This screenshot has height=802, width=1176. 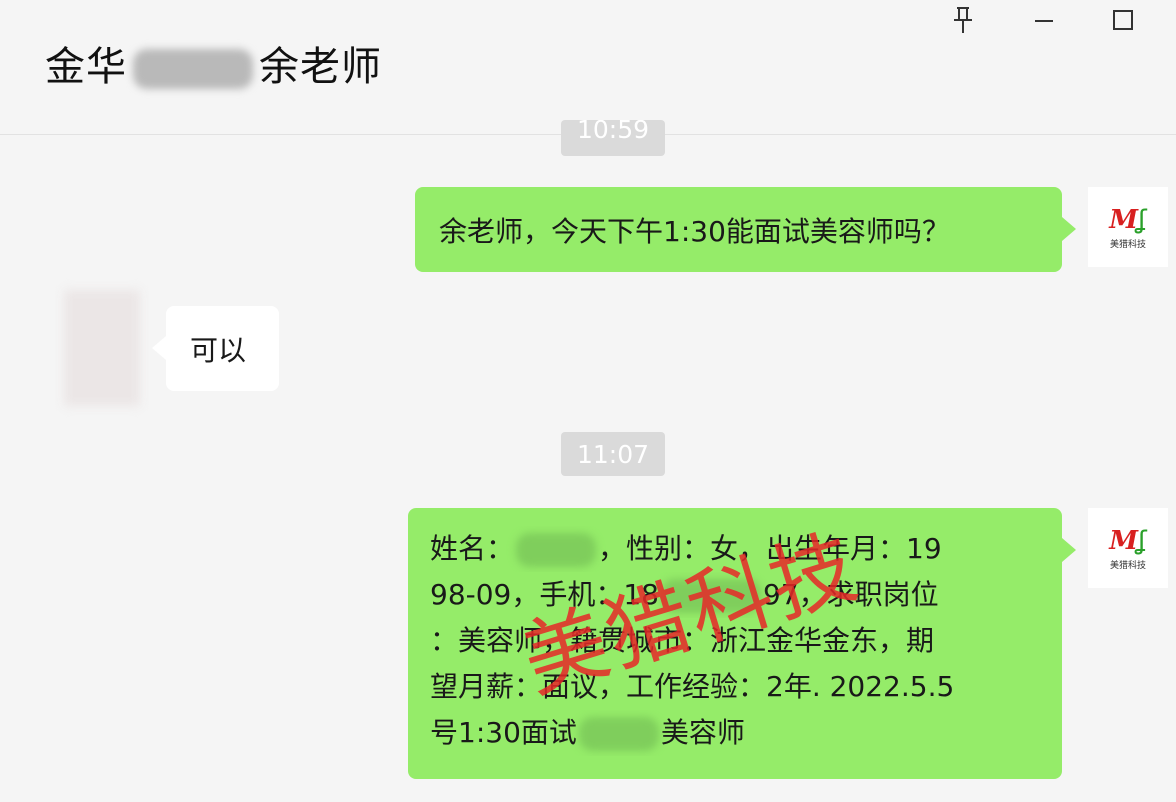 I want to click on pin-icon, so click(x=963, y=20).